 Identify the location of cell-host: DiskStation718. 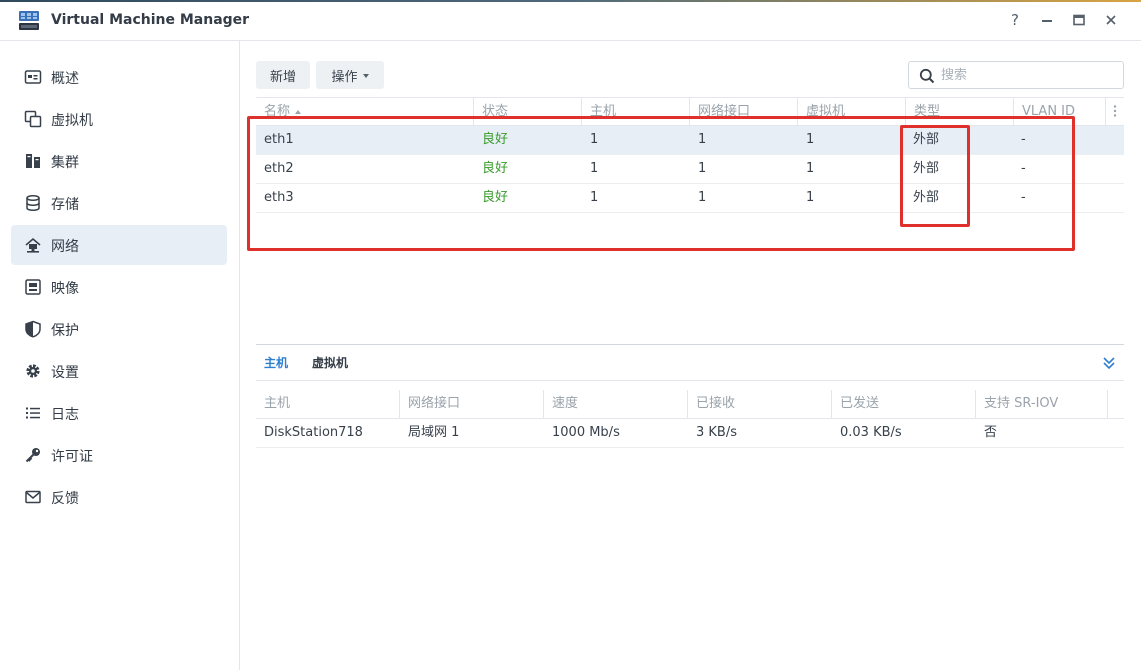
(313, 432).